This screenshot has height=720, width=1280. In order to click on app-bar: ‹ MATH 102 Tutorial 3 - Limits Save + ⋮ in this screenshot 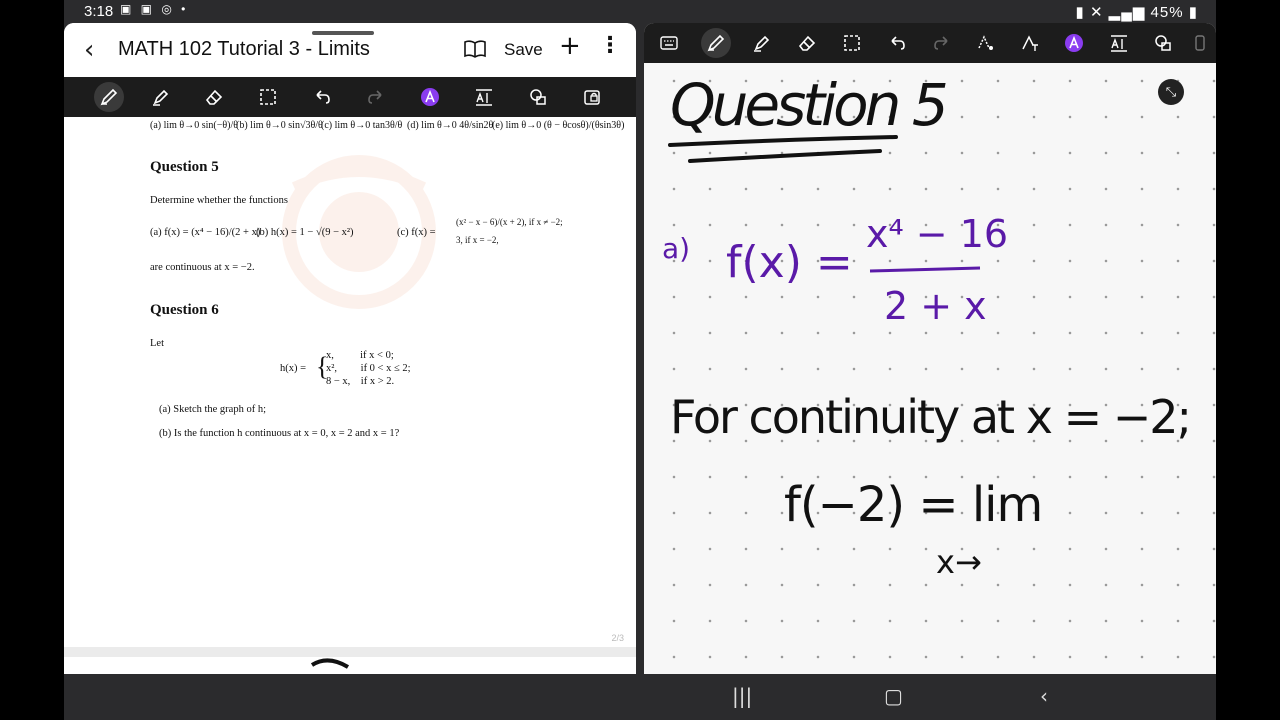, I will do `click(350, 50)`.